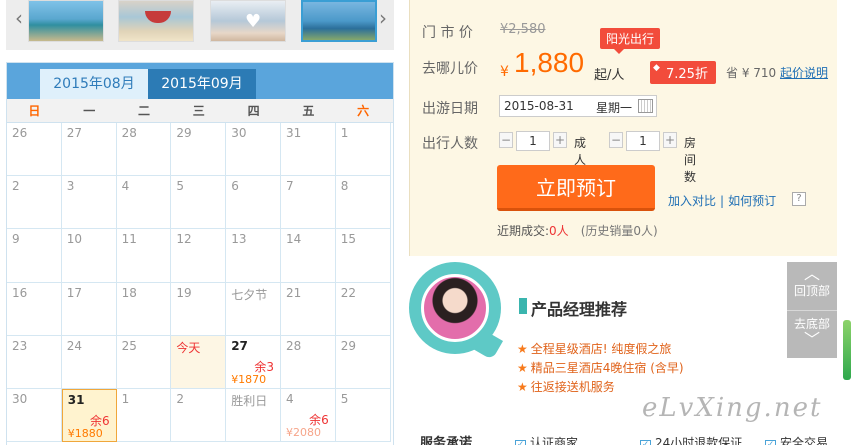 The height and width of the screenshot is (445, 851). Describe the element at coordinates (616, 140) in the screenshot. I see `rooms-minus-button: −` at that location.